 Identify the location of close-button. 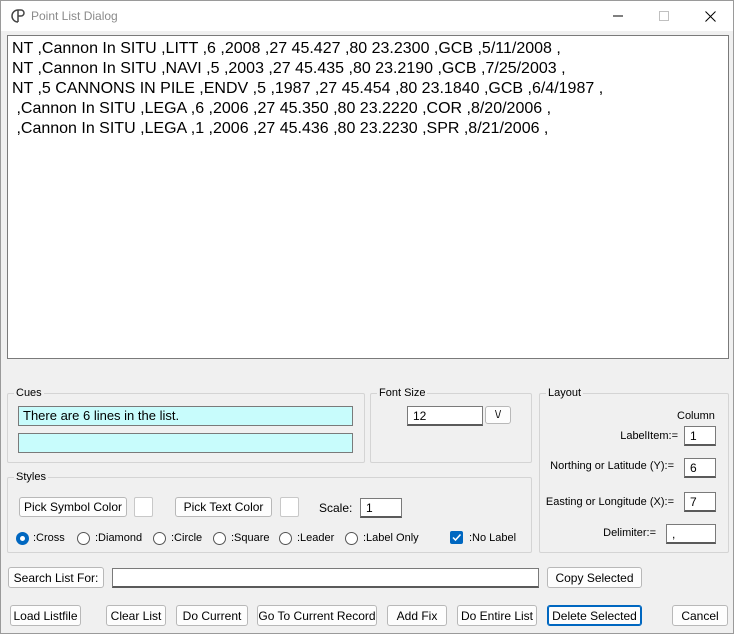
(710, 16).